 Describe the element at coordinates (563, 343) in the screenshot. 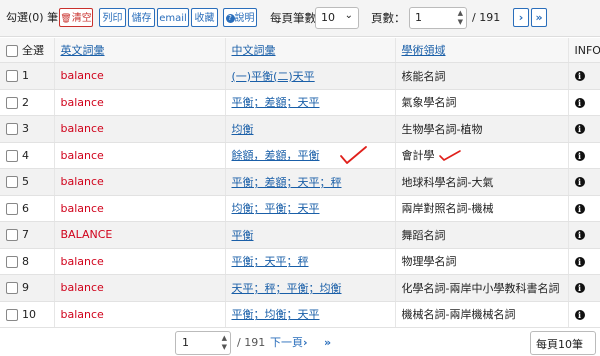

I see `bottom-per-page-select: 每頁10筆` at that location.